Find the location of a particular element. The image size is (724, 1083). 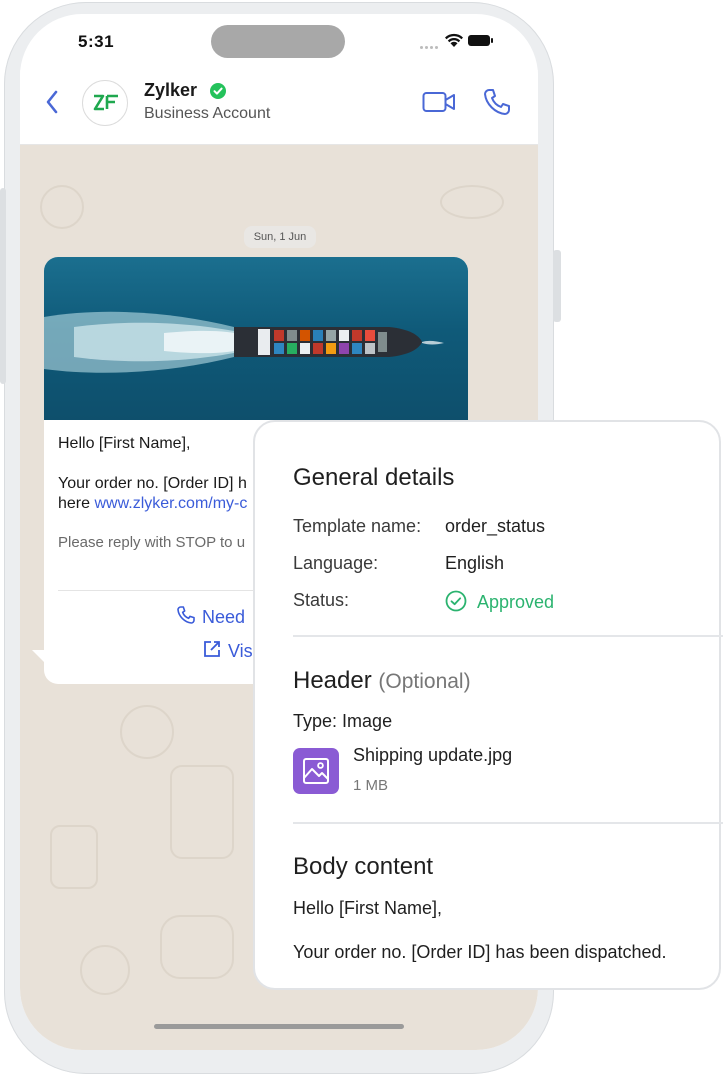

verified-check-icon is located at coordinates (218, 91).